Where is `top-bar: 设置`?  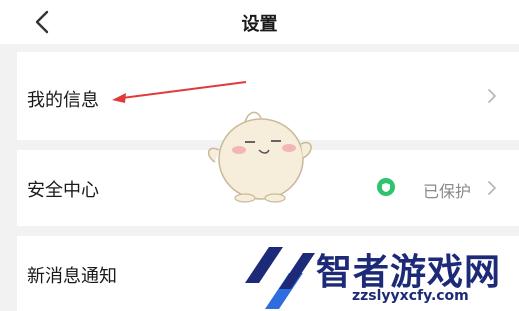
top-bar: 设置 is located at coordinates (259, 22).